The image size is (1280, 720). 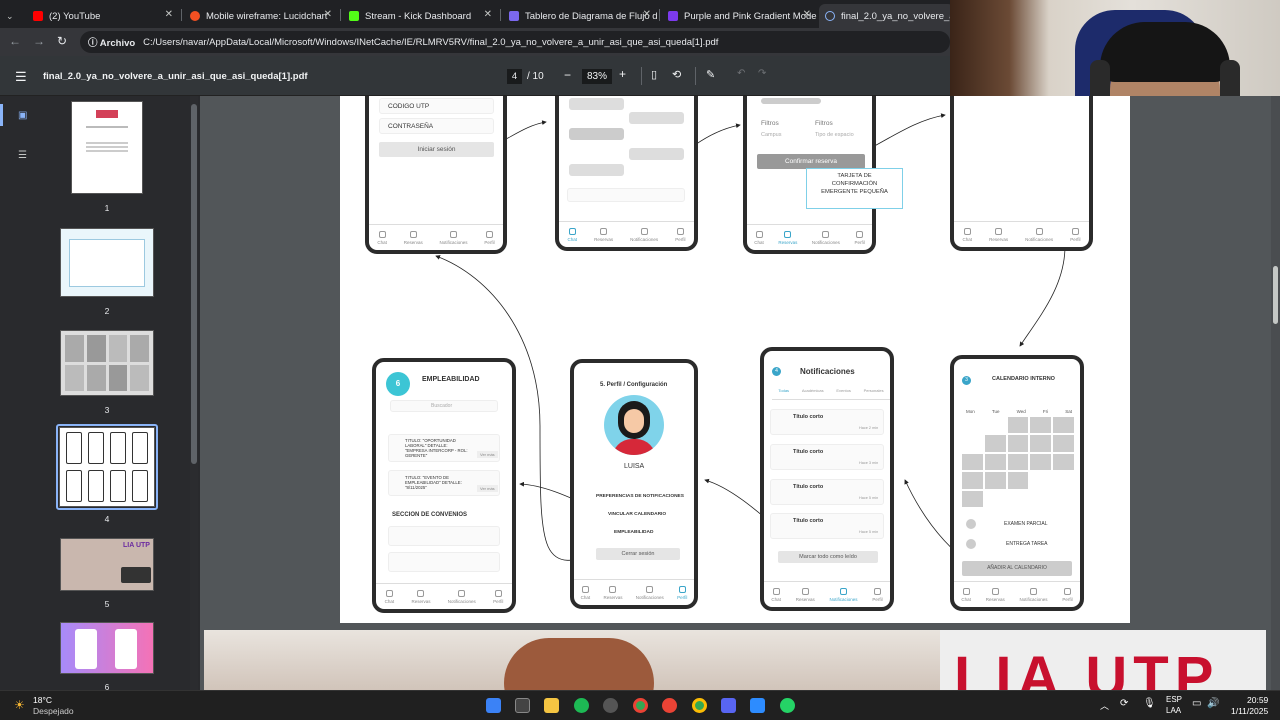 I want to click on rotate-icon: ⟲, so click(x=676, y=74).